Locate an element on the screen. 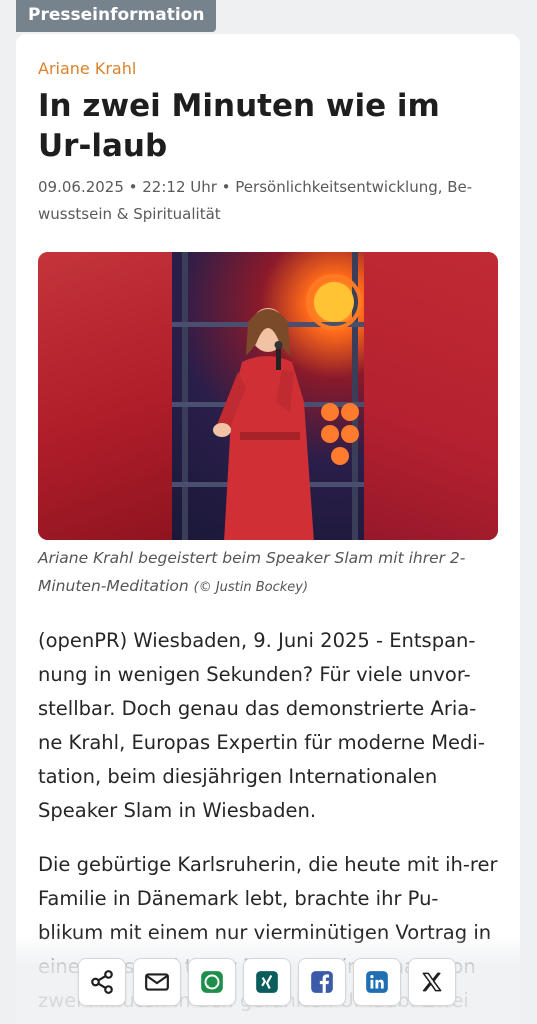 The image size is (537, 1024). photo-blur-right is located at coordinates (431, 396).